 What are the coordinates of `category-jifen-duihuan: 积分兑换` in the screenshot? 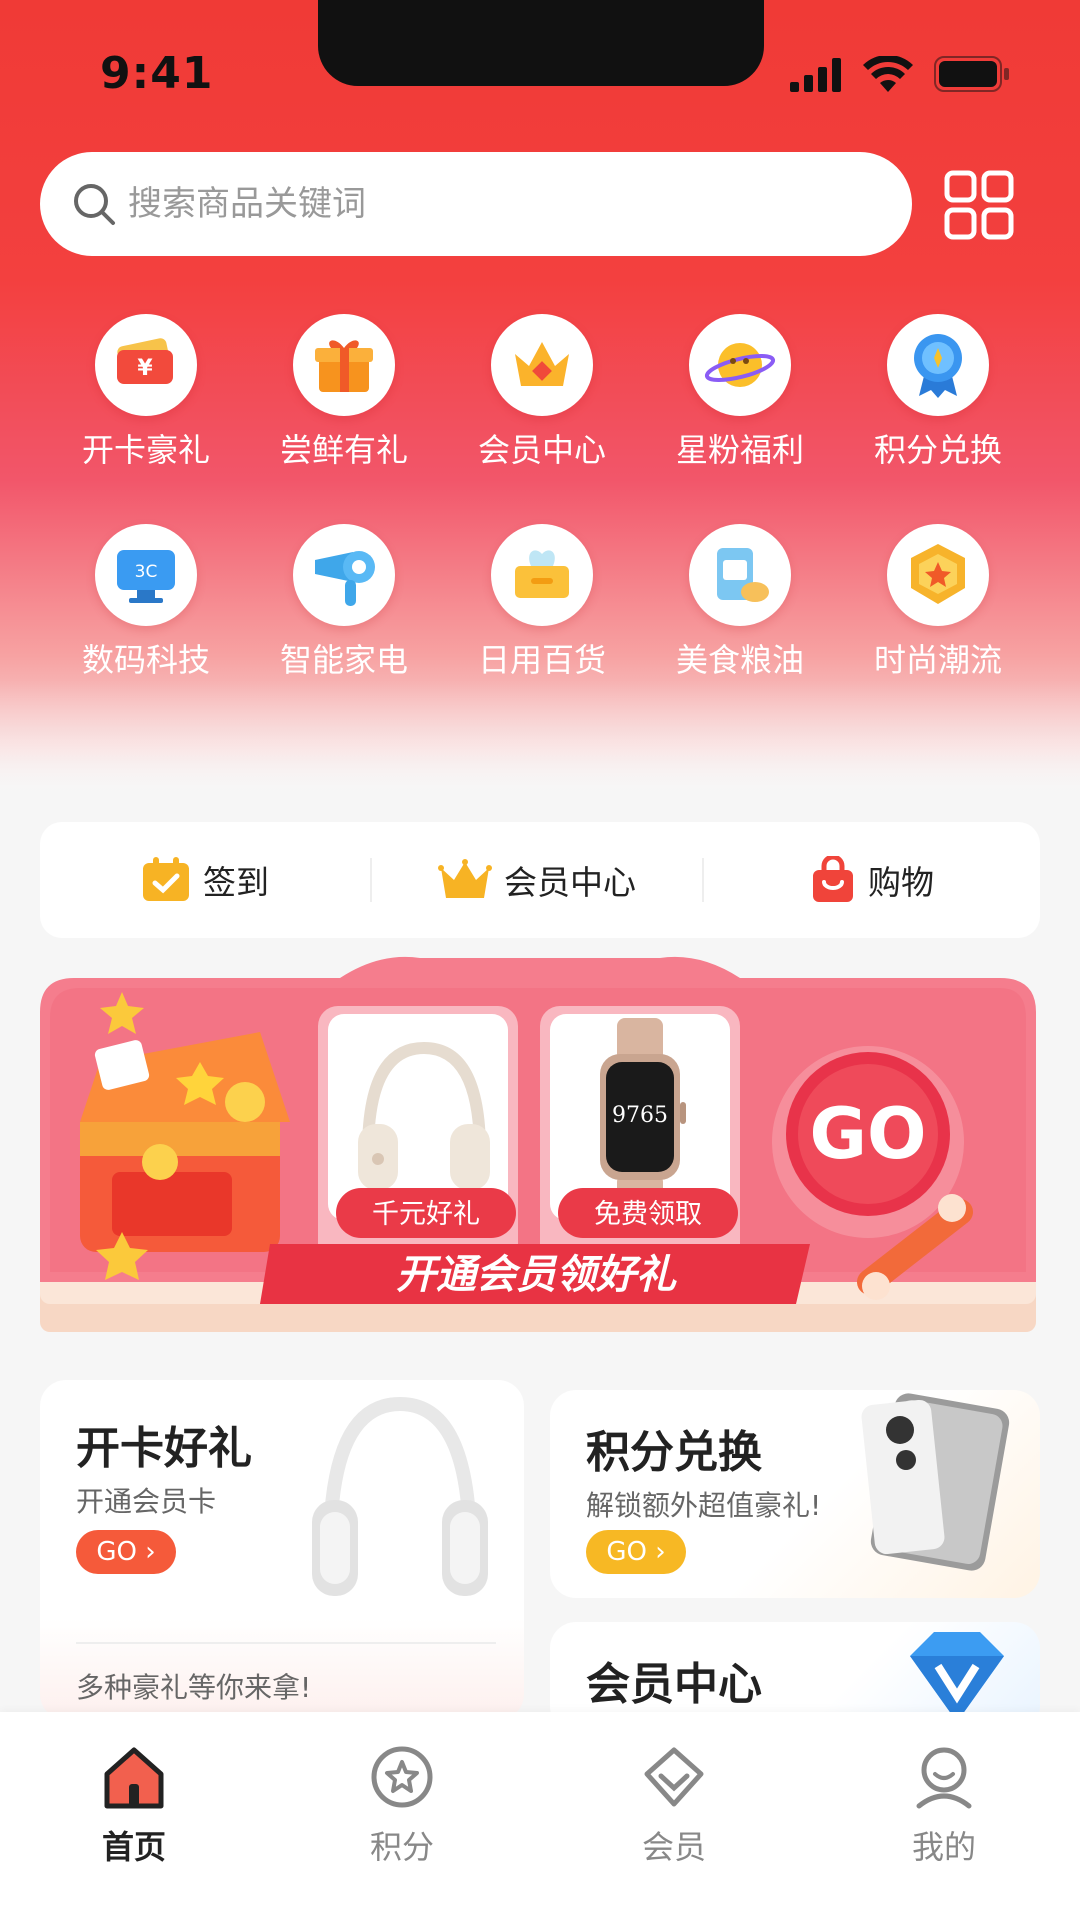 It's located at (938, 392).